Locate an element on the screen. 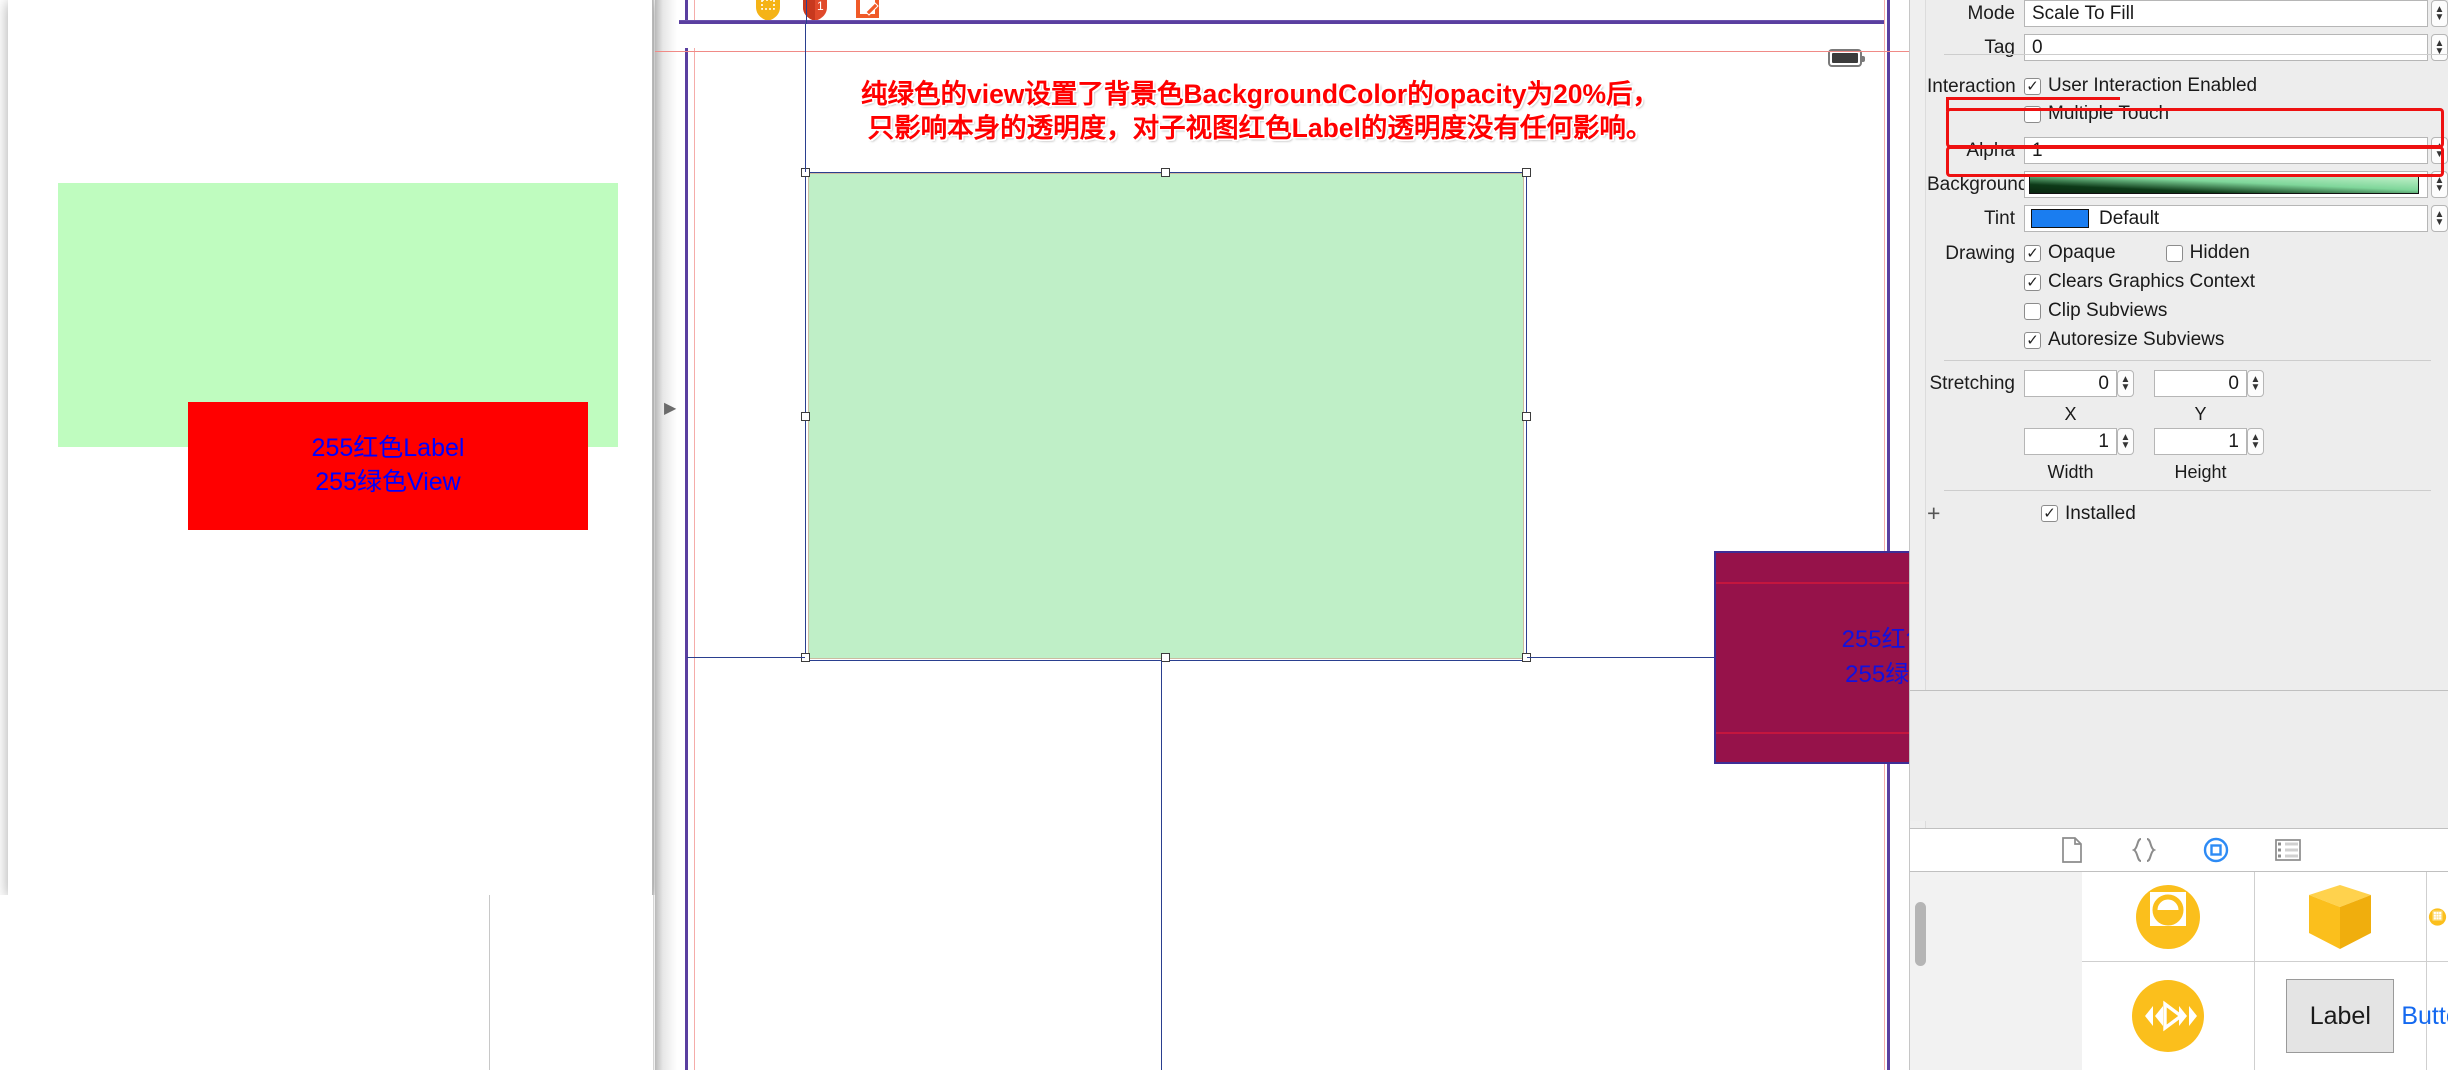  tag-label: Tag is located at coordinates (1999, 47).